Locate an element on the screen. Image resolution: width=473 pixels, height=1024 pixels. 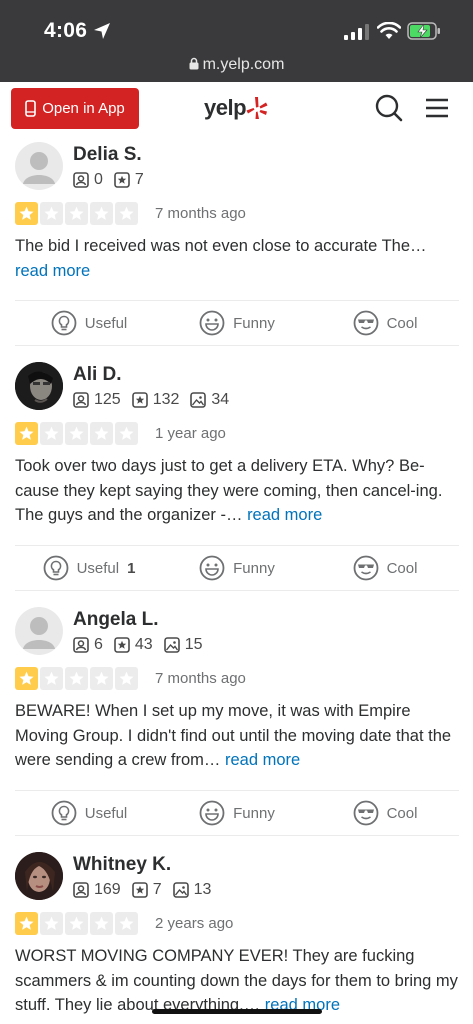
profile-photo is located at coordinates (39, 876).